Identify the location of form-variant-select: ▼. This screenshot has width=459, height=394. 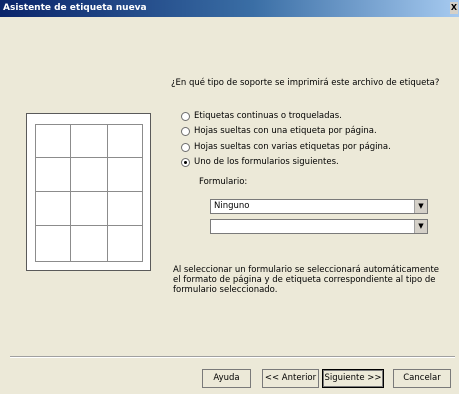
(319, 226).